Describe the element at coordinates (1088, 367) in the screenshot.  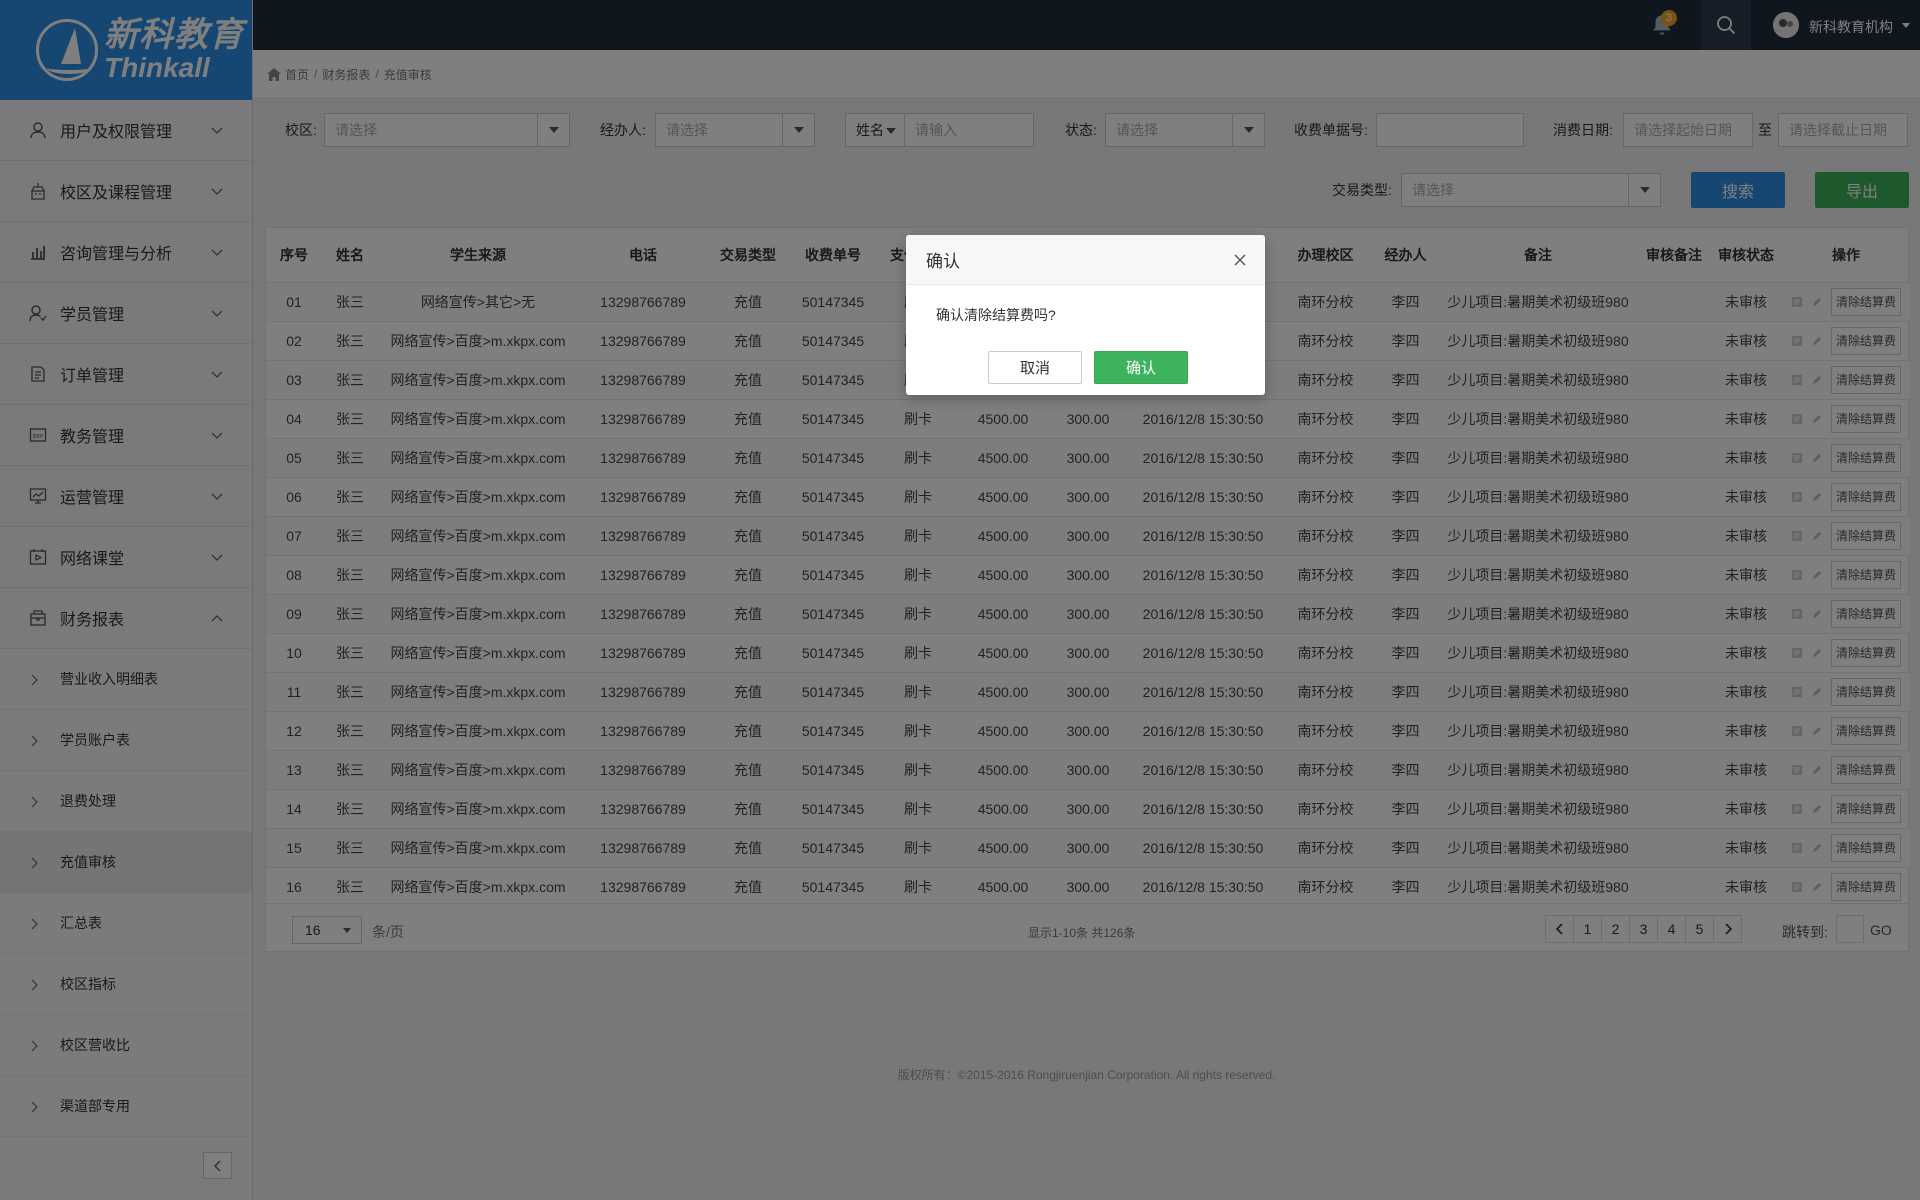
I see `dialog-actions: 取消 确认` at that location.